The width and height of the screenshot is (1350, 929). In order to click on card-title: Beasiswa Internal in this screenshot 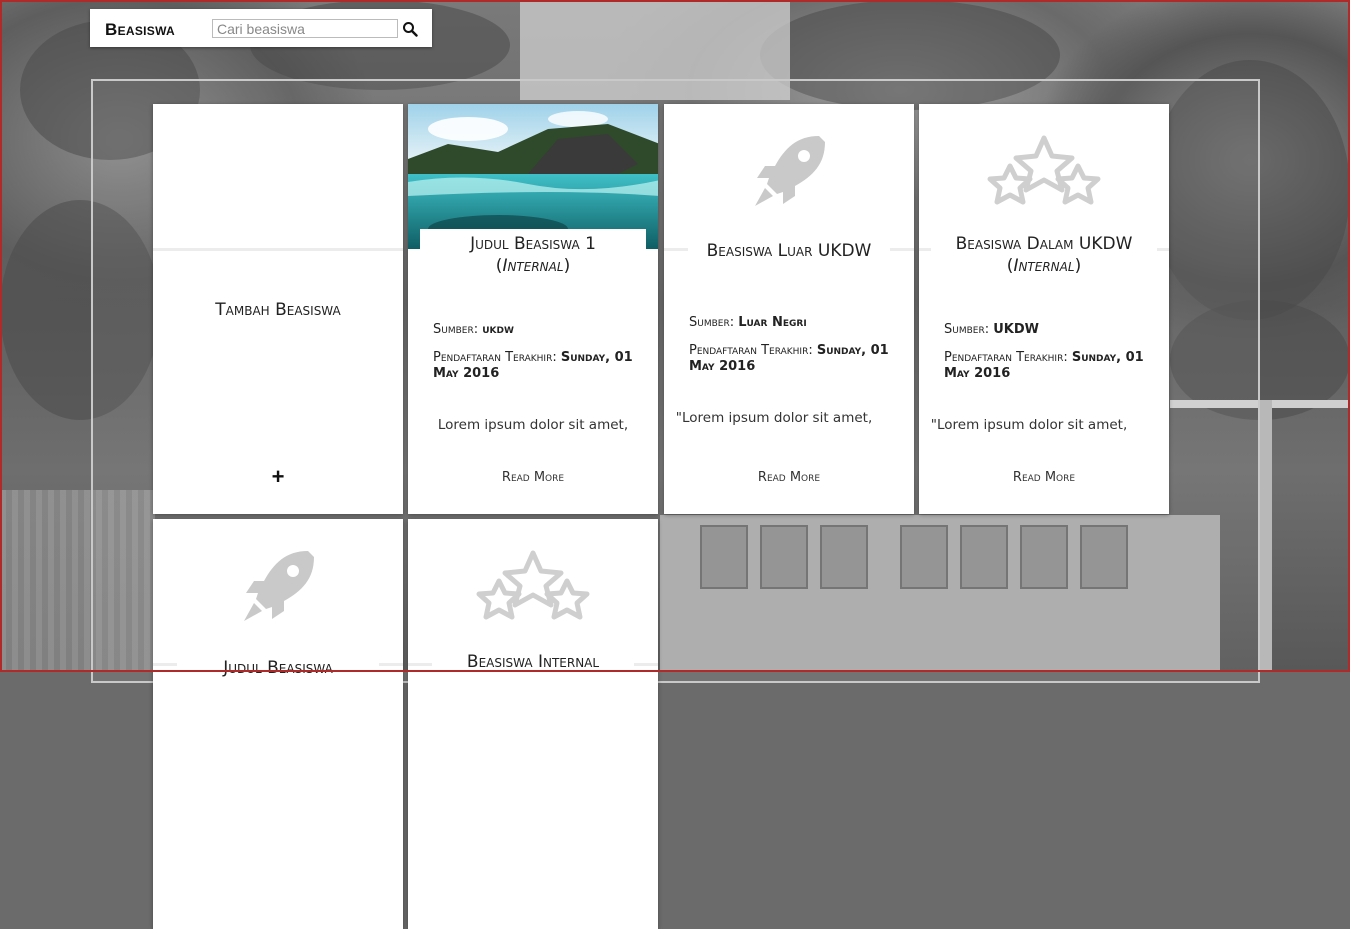, I will do `click(533, 660)`.